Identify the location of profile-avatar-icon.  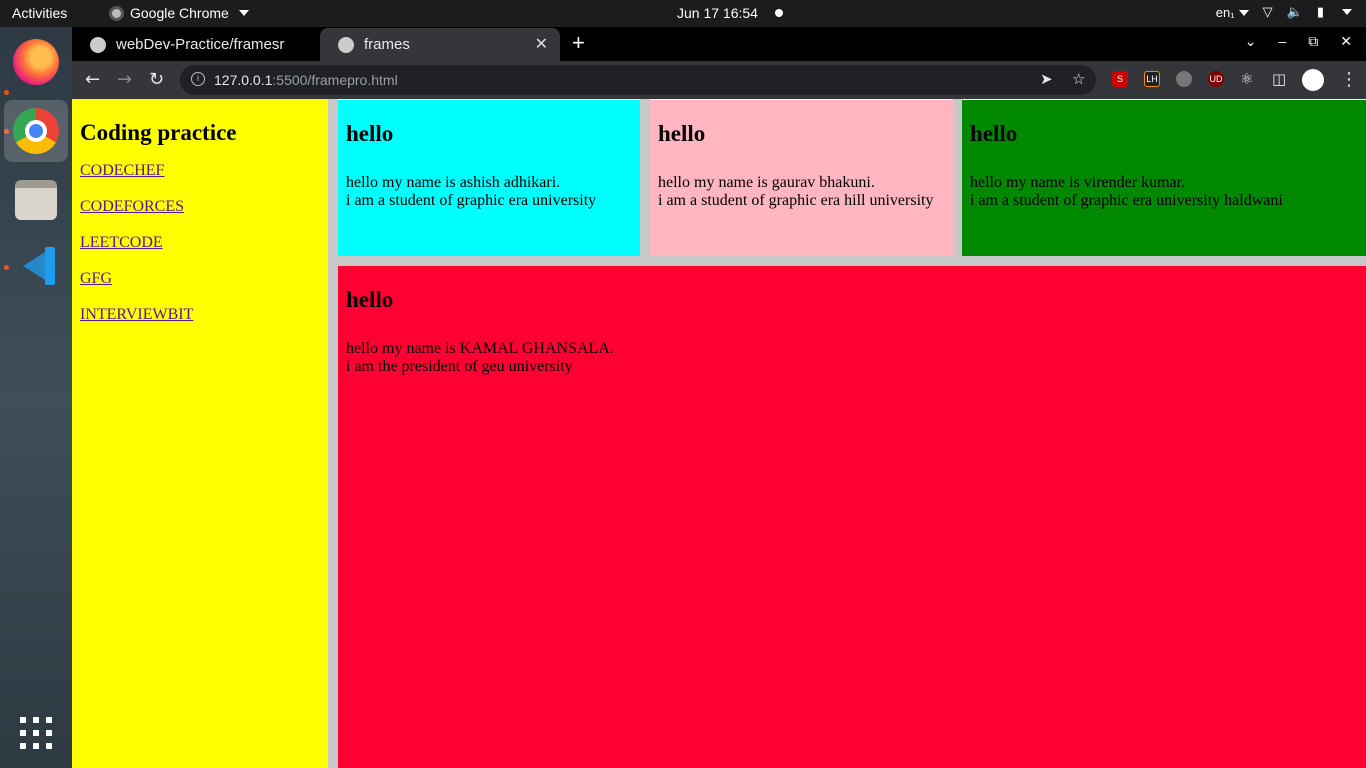
(1313, 80).